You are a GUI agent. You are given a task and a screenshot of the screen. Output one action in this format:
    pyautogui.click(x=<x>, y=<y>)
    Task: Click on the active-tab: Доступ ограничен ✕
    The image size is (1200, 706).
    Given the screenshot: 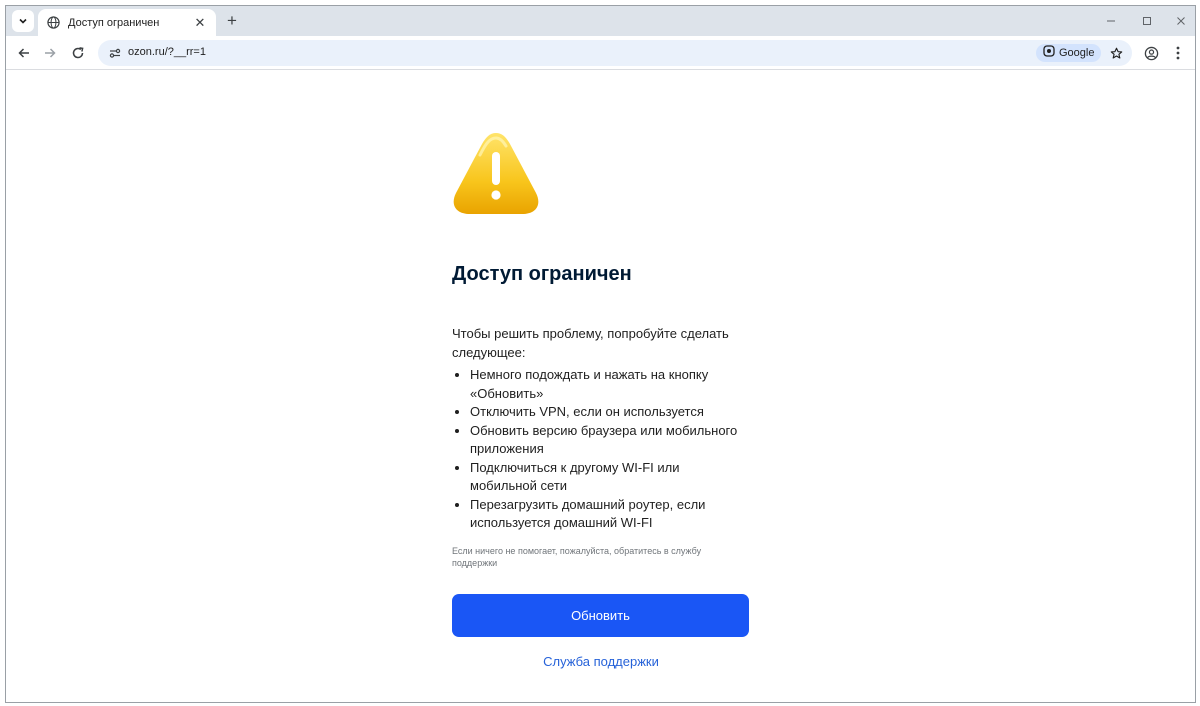 What is the action you would take?
    pyautogui.click(x=127, y=22)
    